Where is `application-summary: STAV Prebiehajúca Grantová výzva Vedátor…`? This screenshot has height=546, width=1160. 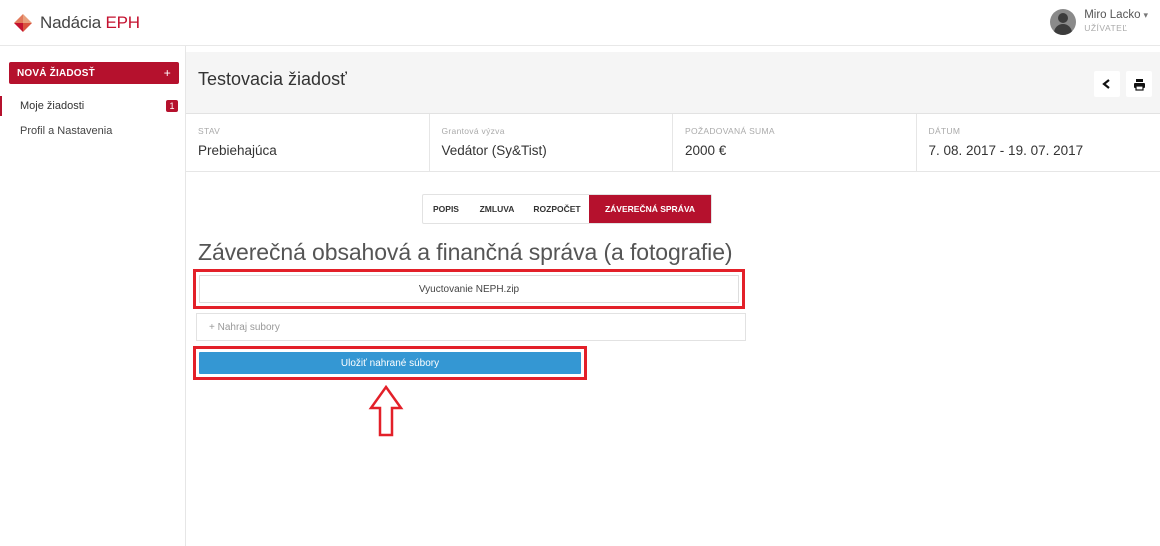
application-summary: STAV Prebiehajúca Grantová výzva Vedátor… is located at coordinates (673, 143).